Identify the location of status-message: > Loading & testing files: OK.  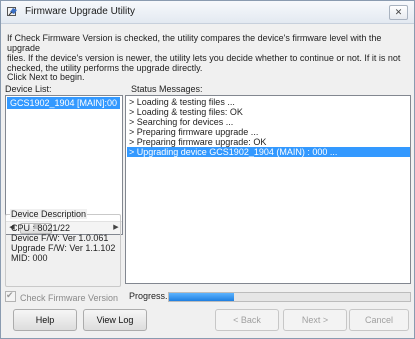
(186, 112).